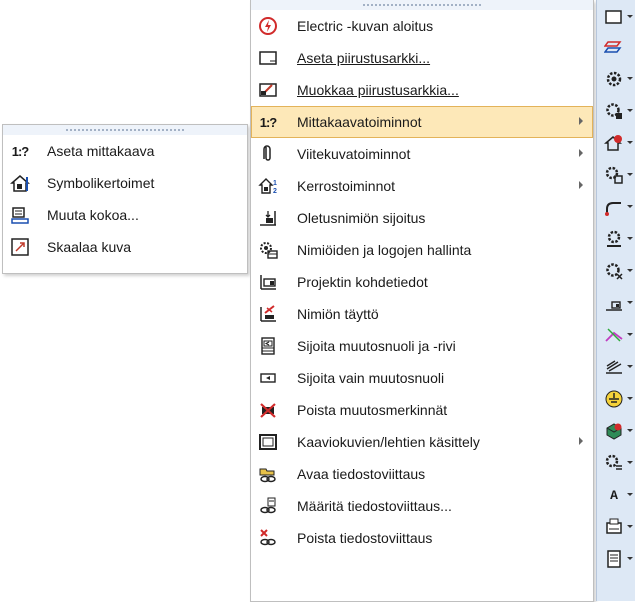 Image resolution: width=635 pixels, height=602 pixels. Describe the element at coordinates (384, 250) in the screenshot. I see `menu-item-label: Nimiöiden ja logojen hallinta` at that location.